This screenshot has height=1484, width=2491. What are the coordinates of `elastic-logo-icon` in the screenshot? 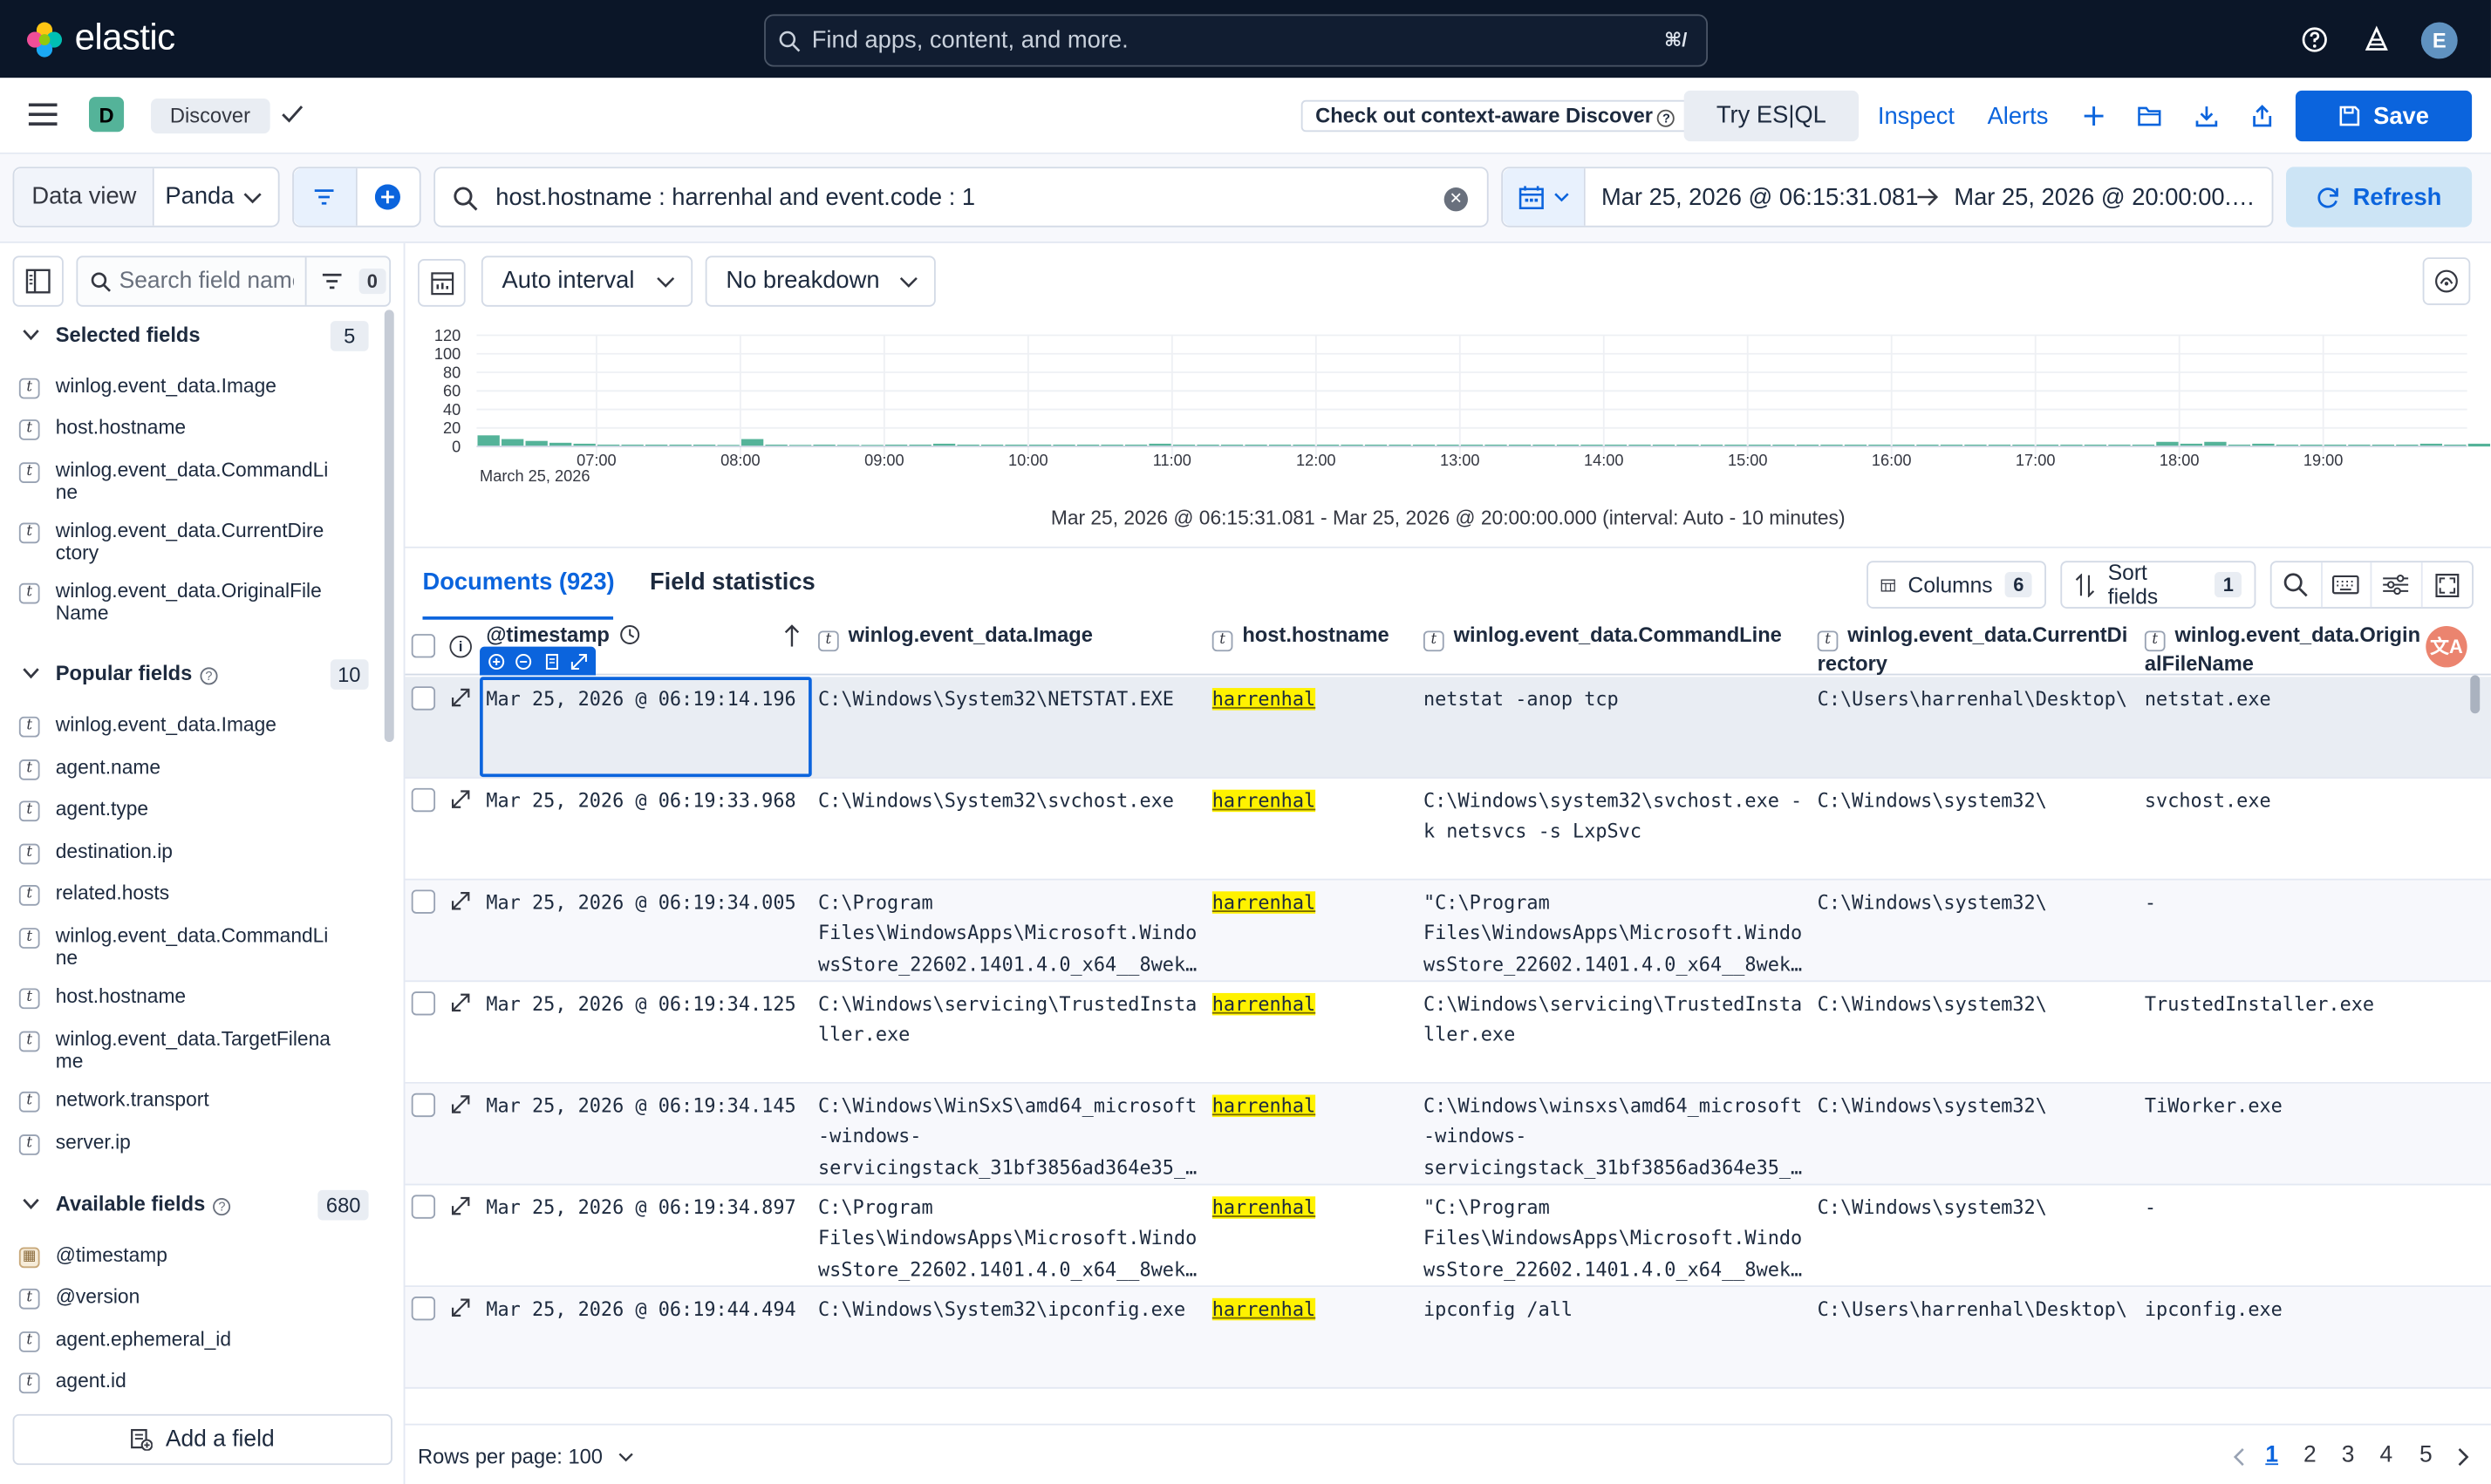 It's located at (44, 40).